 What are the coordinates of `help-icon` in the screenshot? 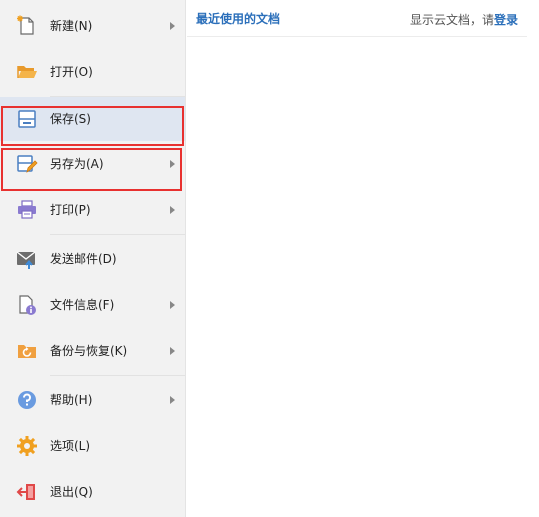 It's located at (27, 400).